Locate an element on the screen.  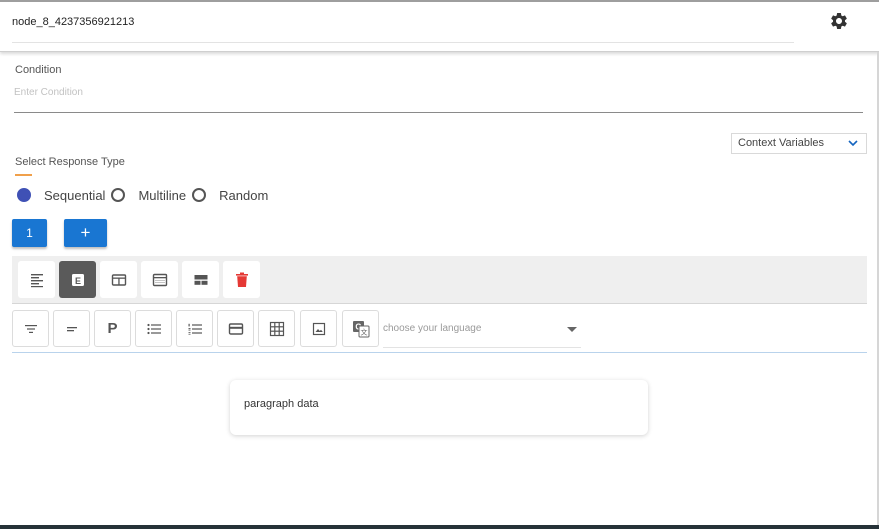
node-header: node_8_4237356921213 is located at coordinates (439, 26).